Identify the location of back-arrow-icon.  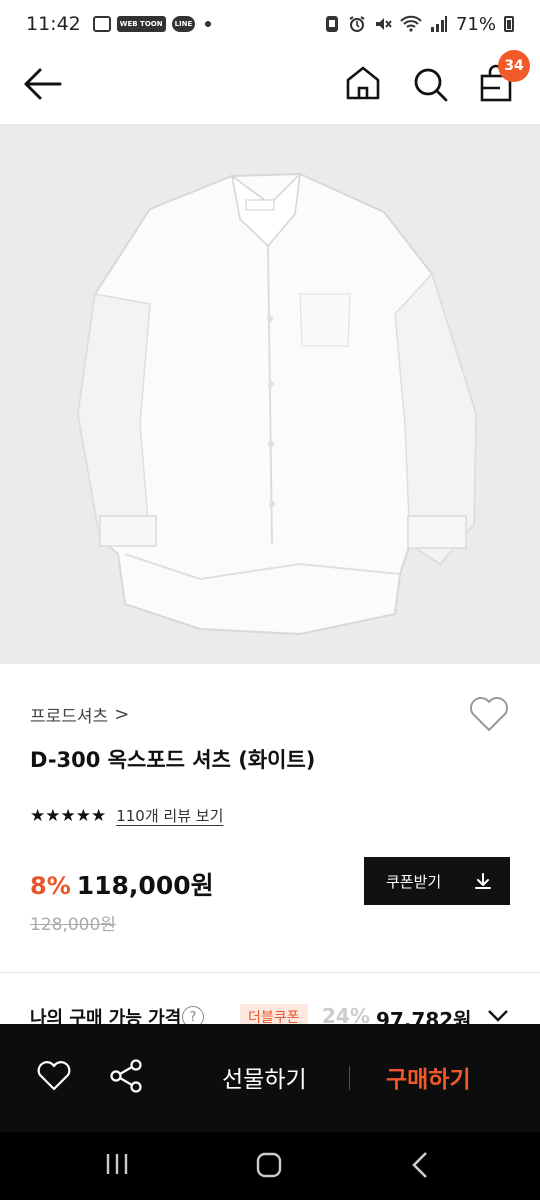
(42, 84).